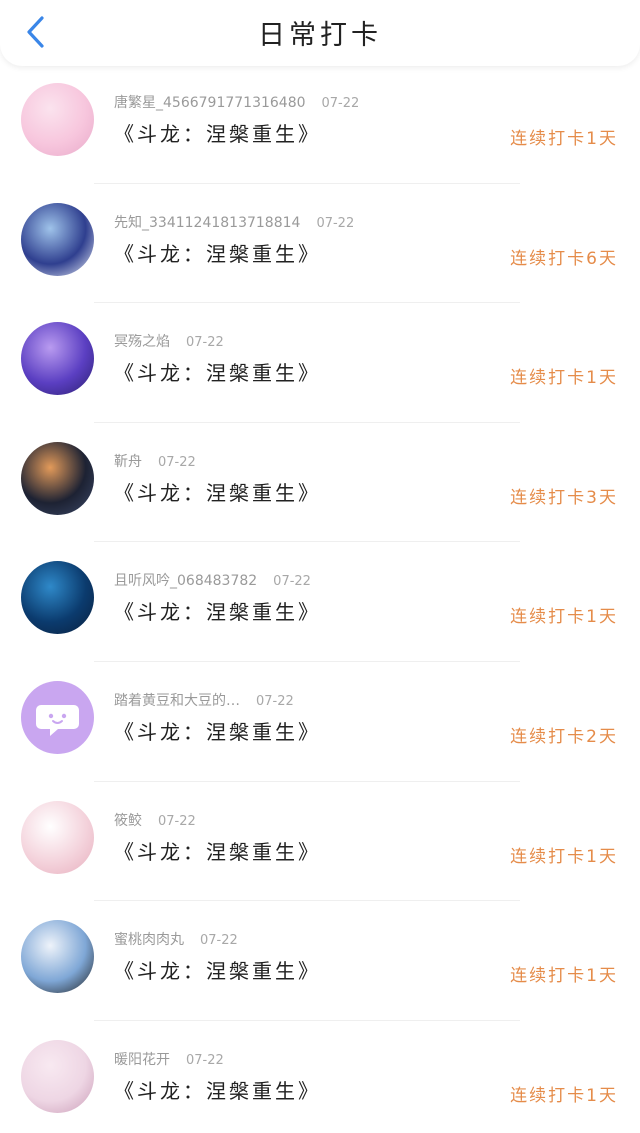 The height and width of the screenshot is (1133, 640). What do you see at coordinates (564, 497) in the screenshot?
I see `streak-label: 连续打卡3天` at bounding box center [564, 497].